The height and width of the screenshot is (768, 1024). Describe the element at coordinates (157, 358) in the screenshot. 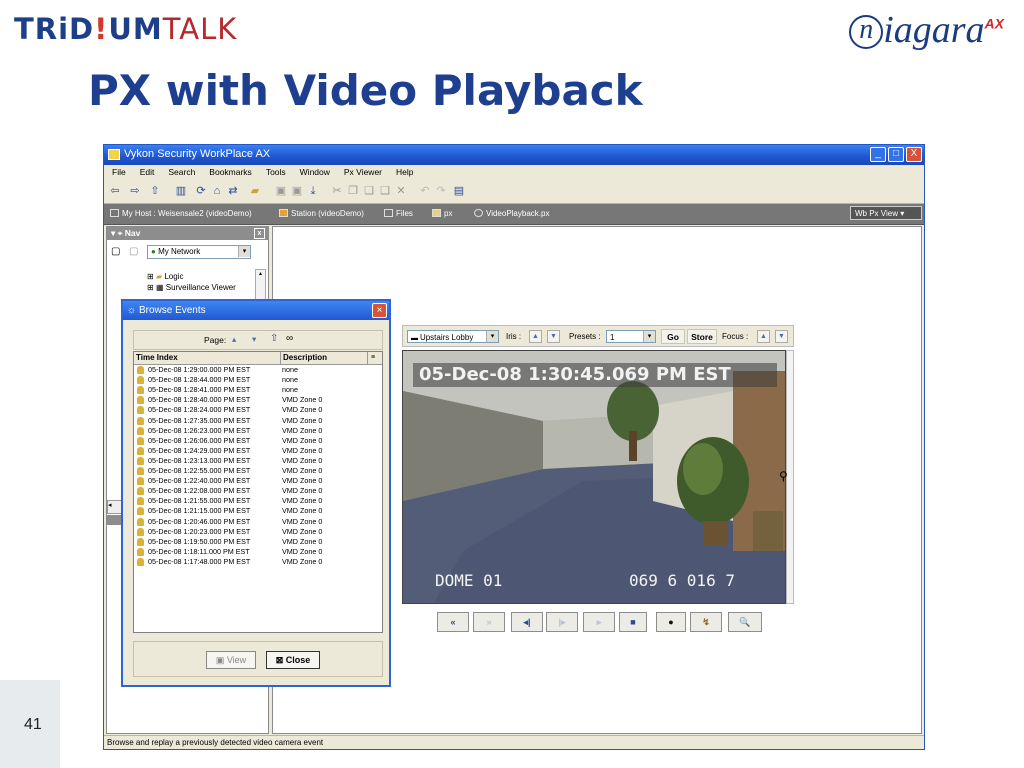

I see `column-time-index: Time Index` at that location.